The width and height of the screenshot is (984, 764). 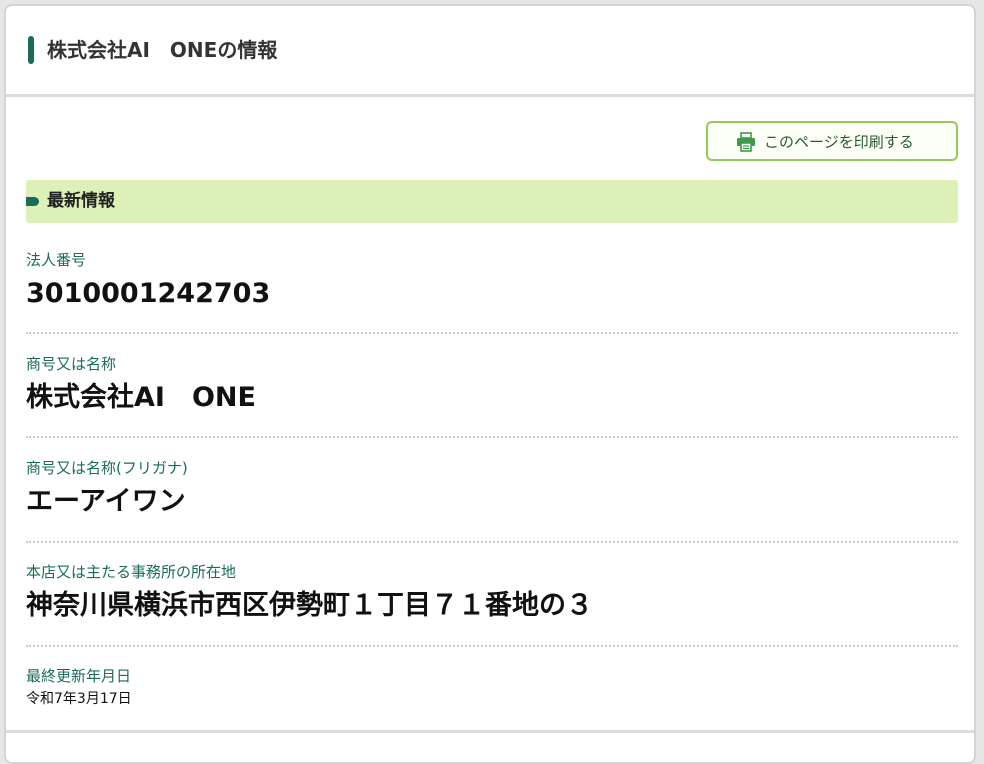 What do you see at coordinates (746, 142) in the screenshot?
I see `printer-icon` at bounding box center [746, 142].